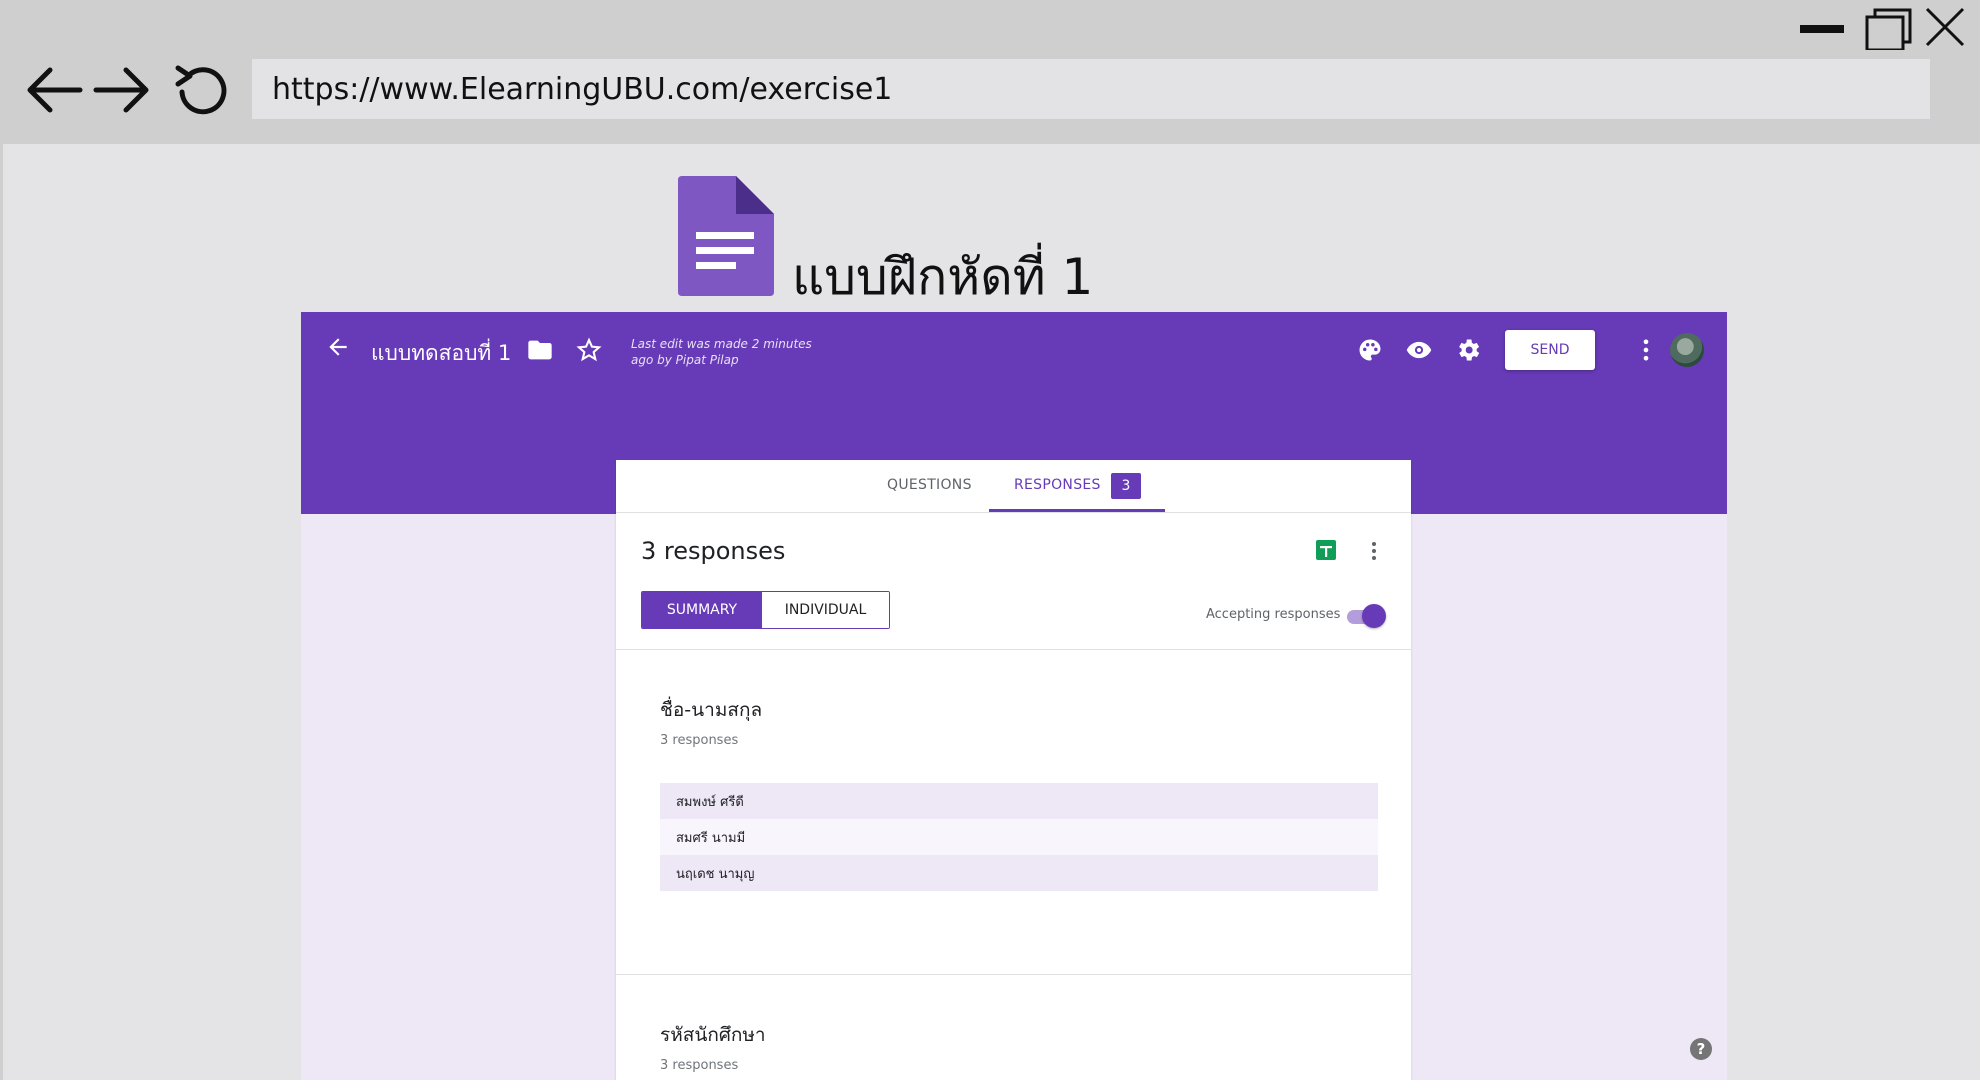  What do you see at coordinates (1945, 27) in the screenshot?
I see `close-icon` at bounding box center [1945, 27].